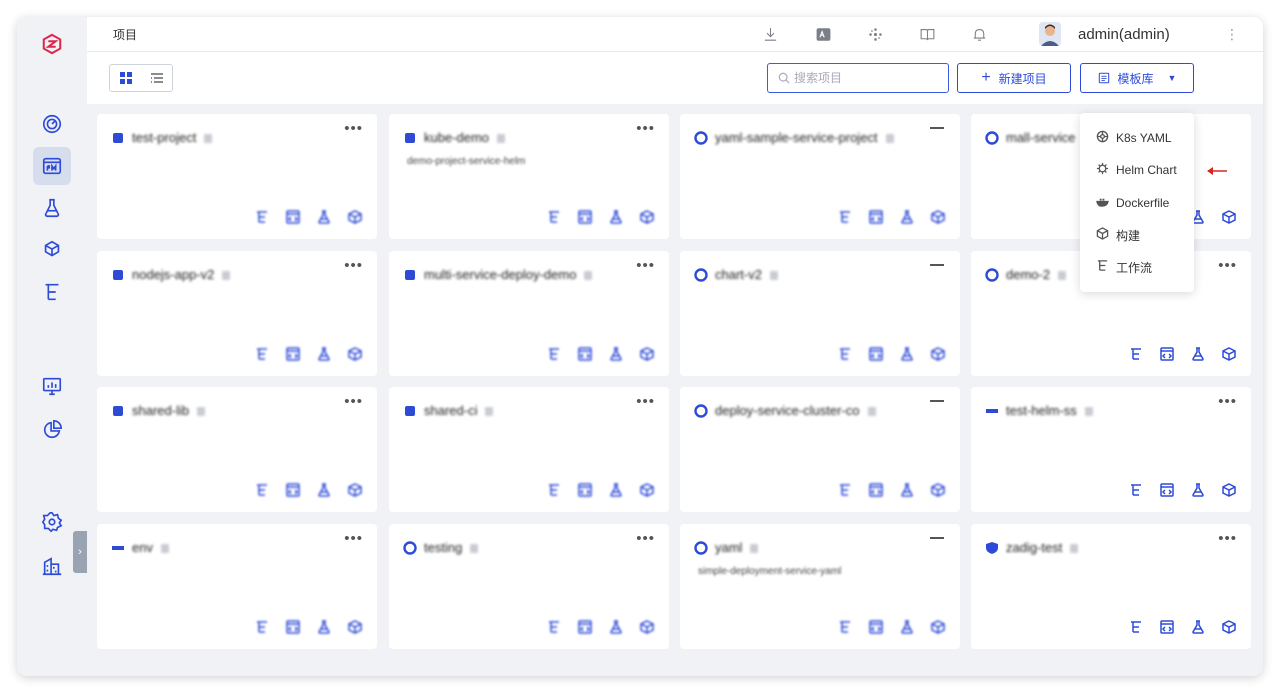 This screenshot has width=1280, height=694. I want to click on project-card: test-helm-ss •••, so click(1111, 449).